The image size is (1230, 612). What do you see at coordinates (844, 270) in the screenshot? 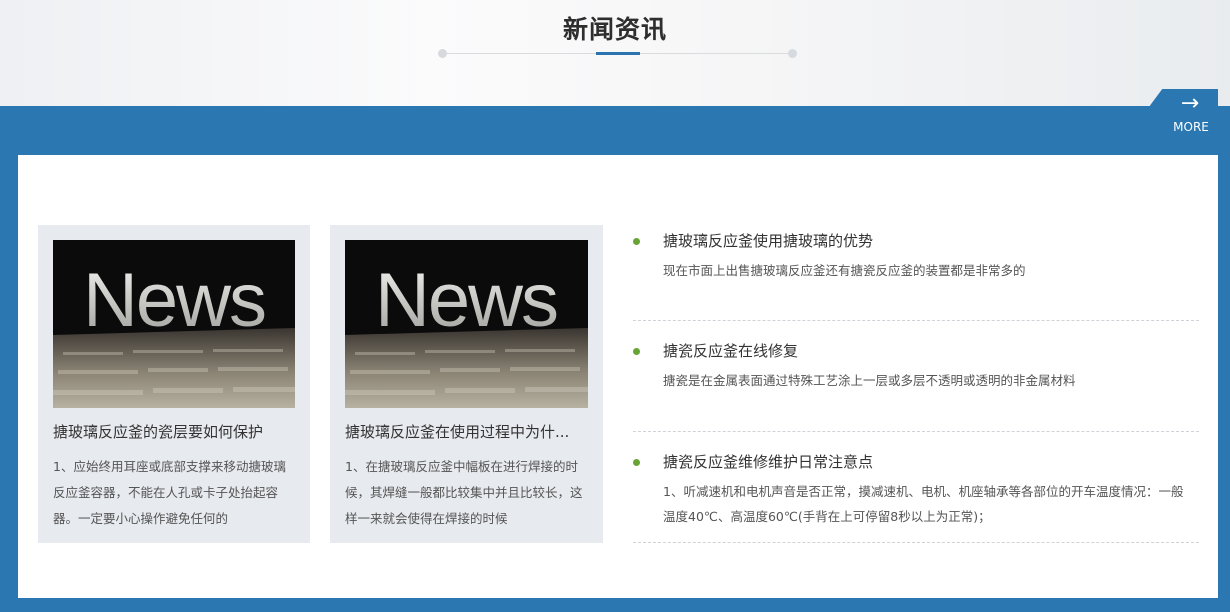
I see `news-item-desc: 现在市面上出售搪玻璃反应釜还有搪瓷反应釜的装置都是非常多的` at bounding box center [844, 270].